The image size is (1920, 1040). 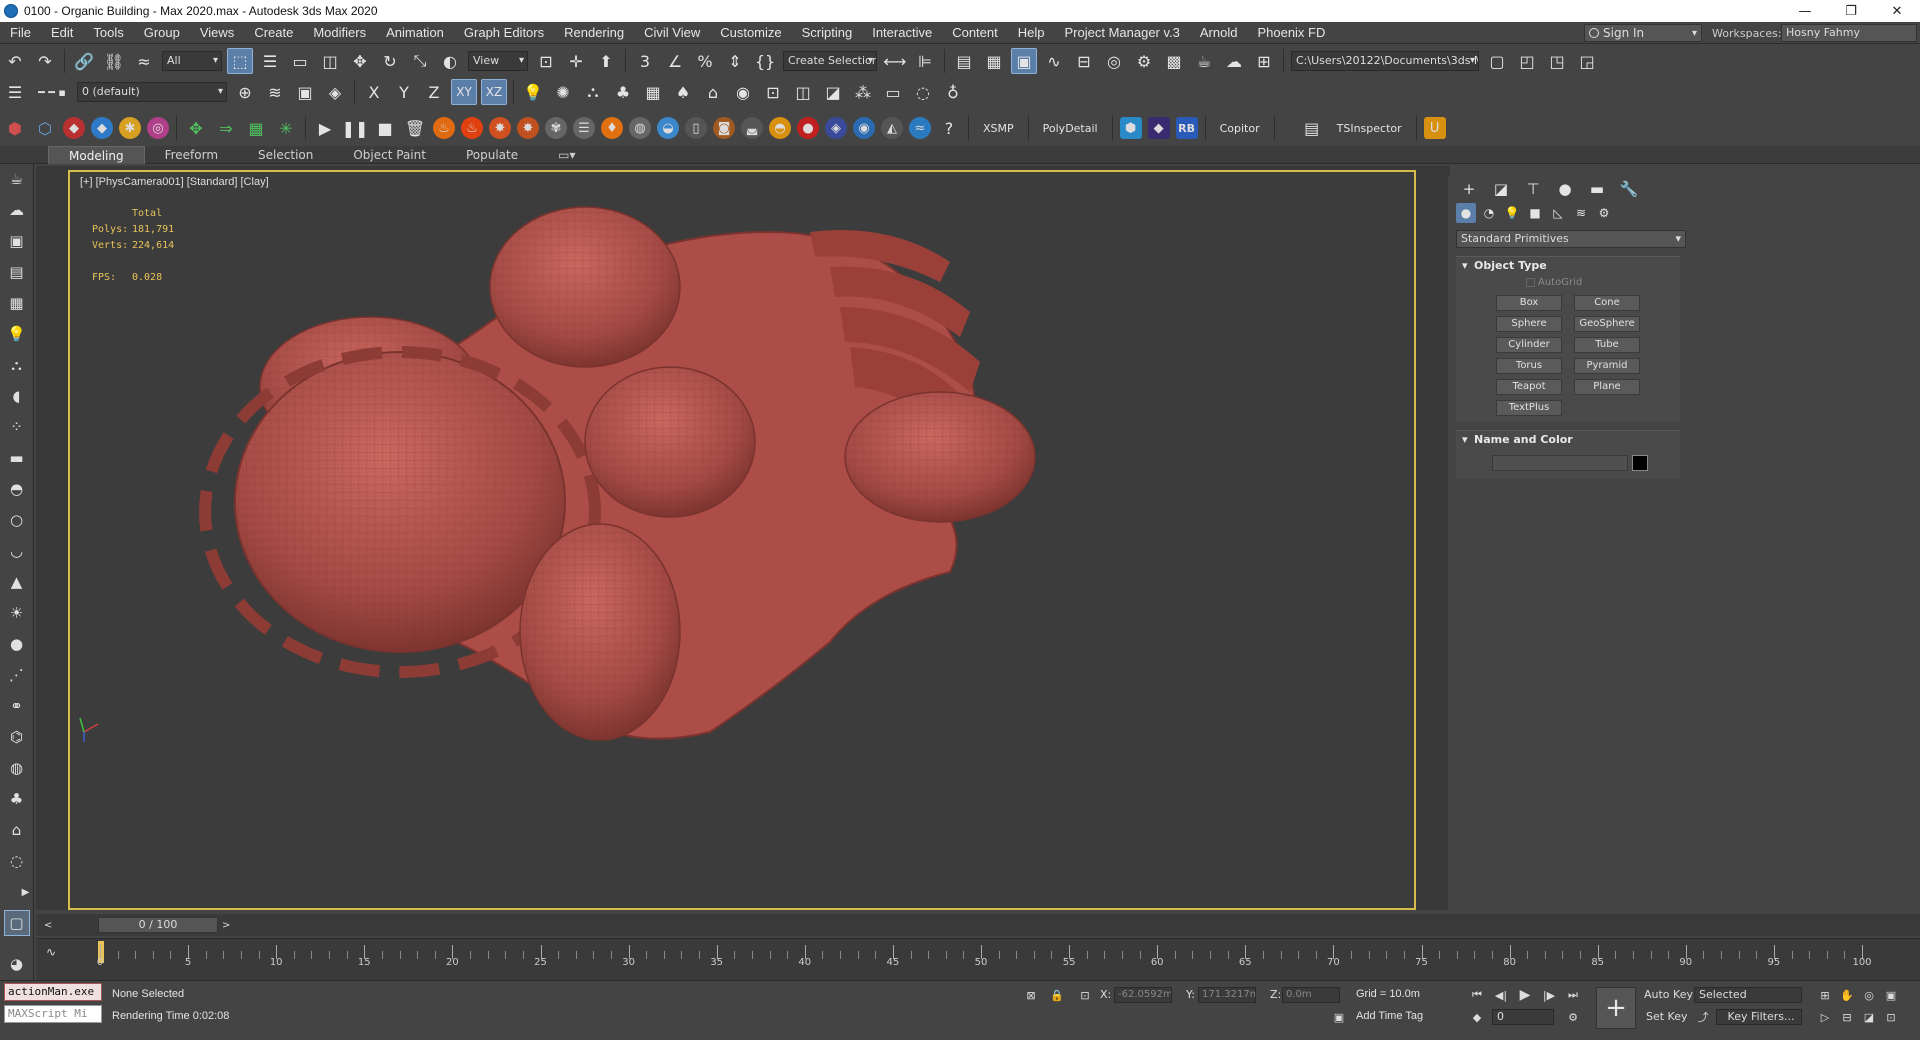 I want to click on scatter-arrow-icon: ⇒, so click(x=226, y=128).